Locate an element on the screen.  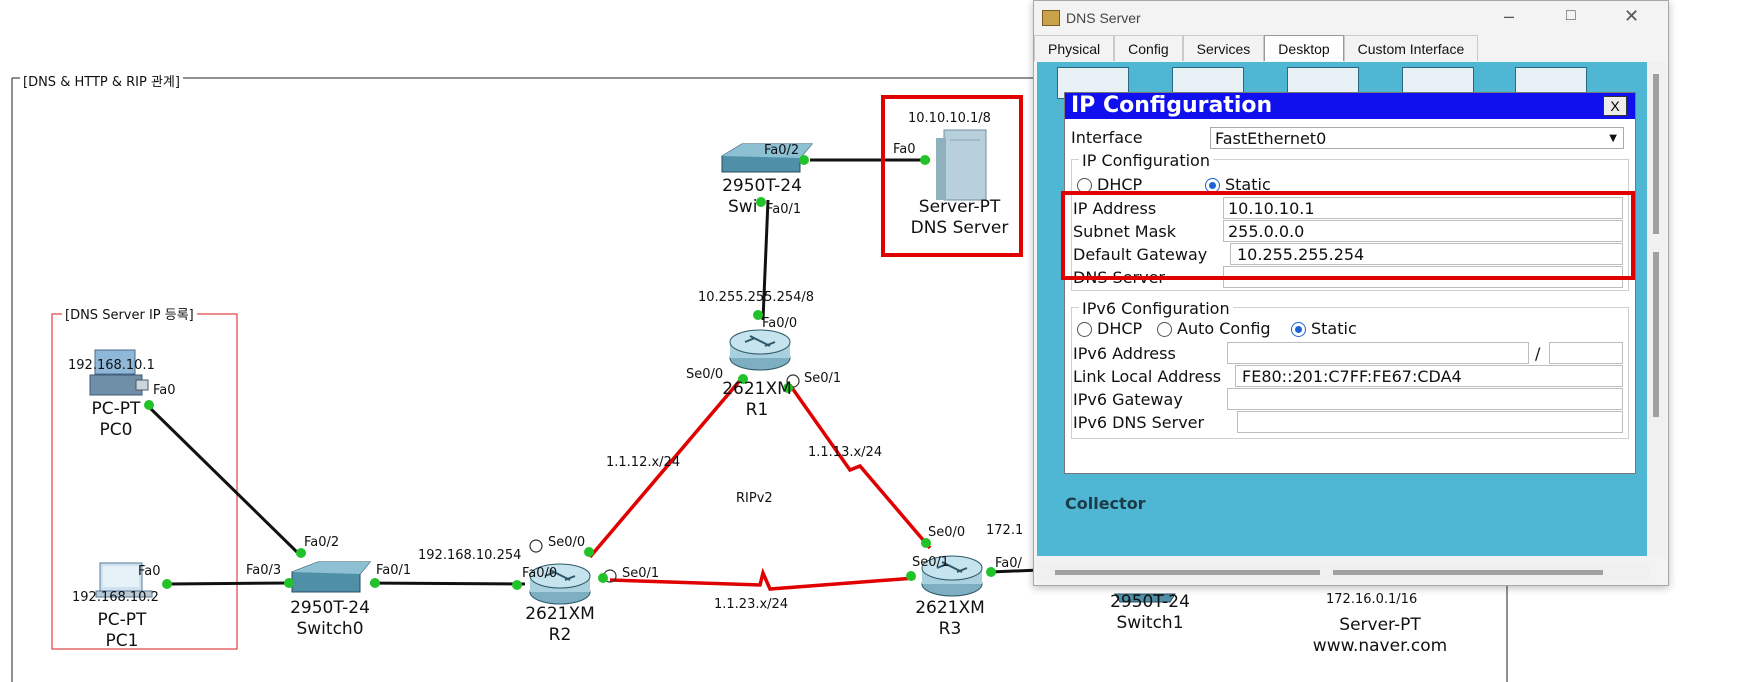
link-switch0-r2 is located at coordinates (447, 583).